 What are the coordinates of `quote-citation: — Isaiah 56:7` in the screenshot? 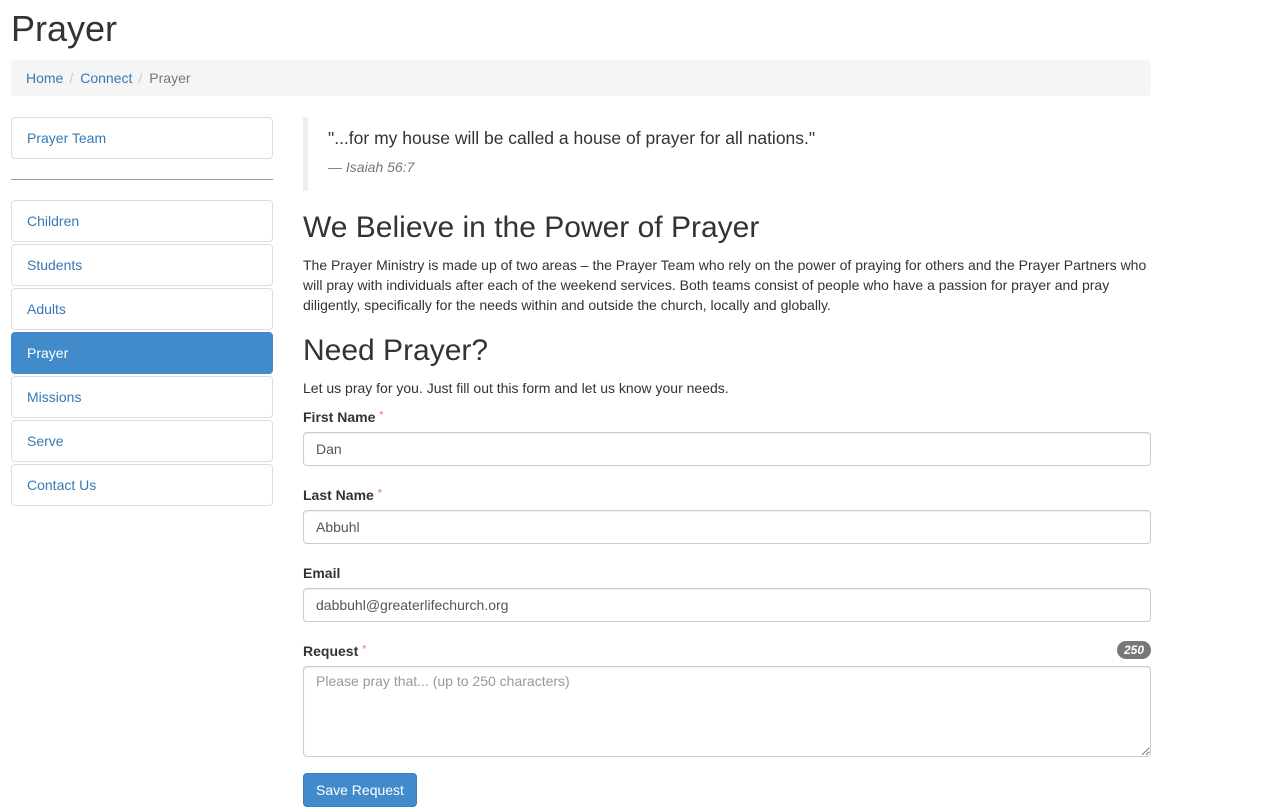 It's located at (371, 167).